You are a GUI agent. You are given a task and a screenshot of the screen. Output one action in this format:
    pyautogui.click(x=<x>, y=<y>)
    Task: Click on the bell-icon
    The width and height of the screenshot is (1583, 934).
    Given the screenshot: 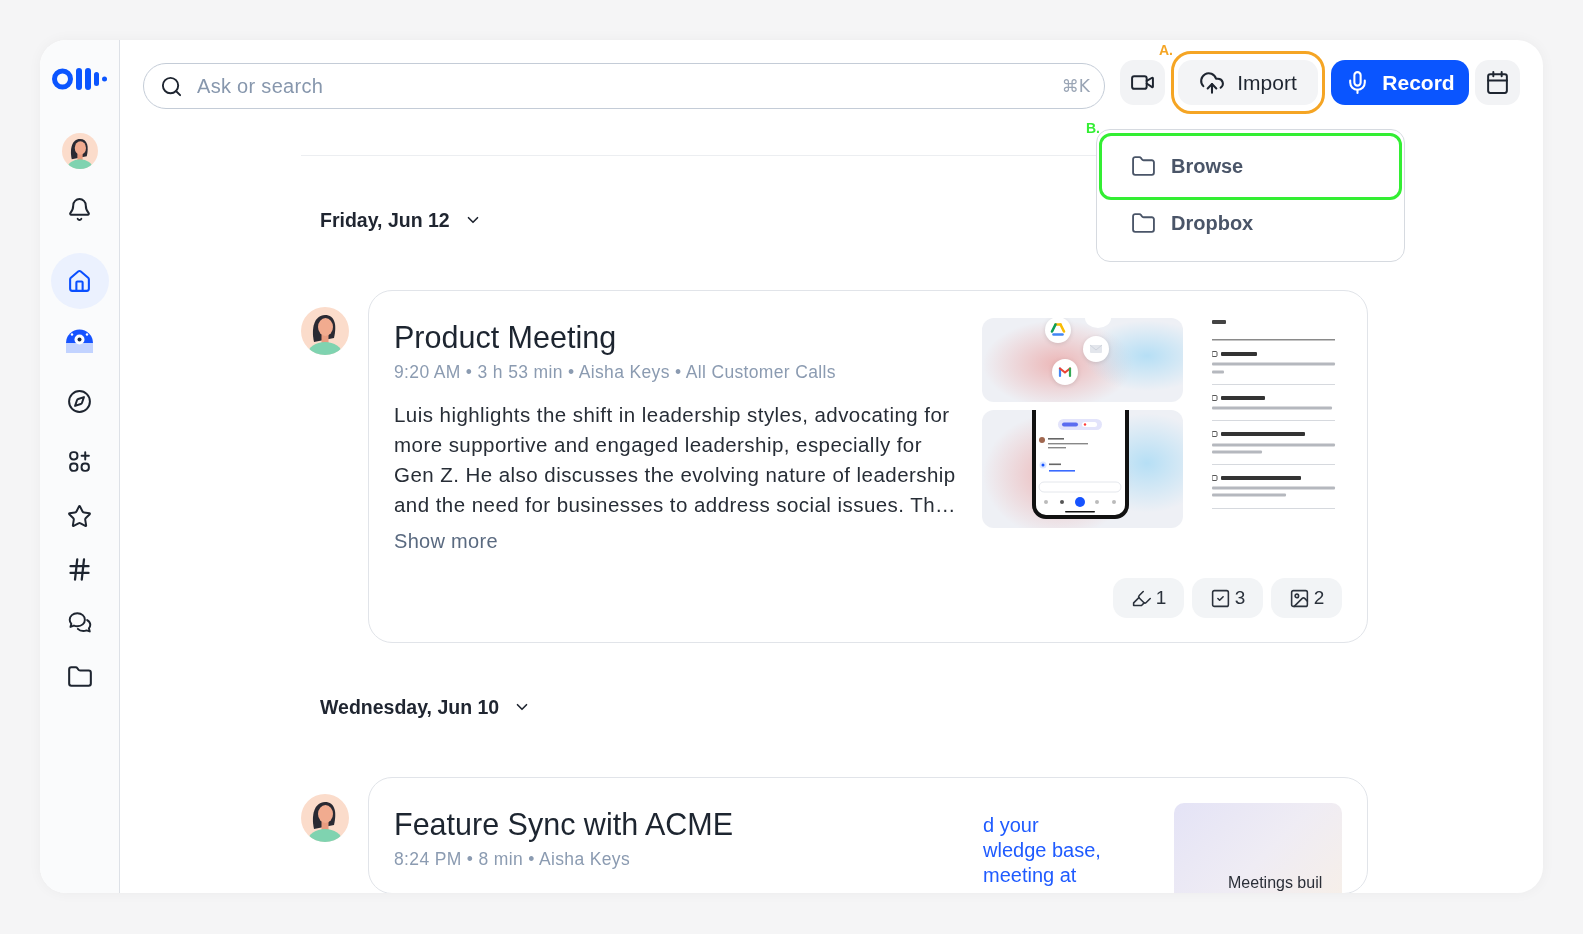 What is the action you would take?
    pyautogui.click(x=79, y=209)
    